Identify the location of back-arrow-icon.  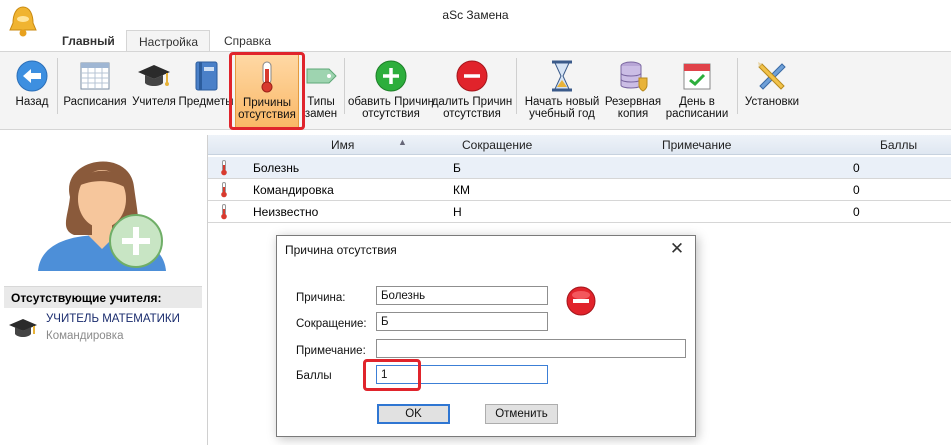
(32, 76).